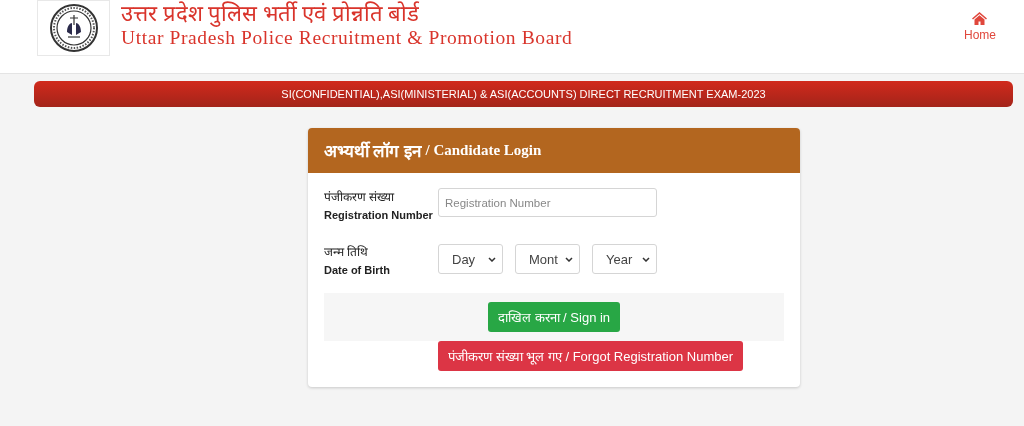  What do you see at coordinates (624, 259) in the screenshot?
I see `date-select: Year` at bounding box center [624, 259].